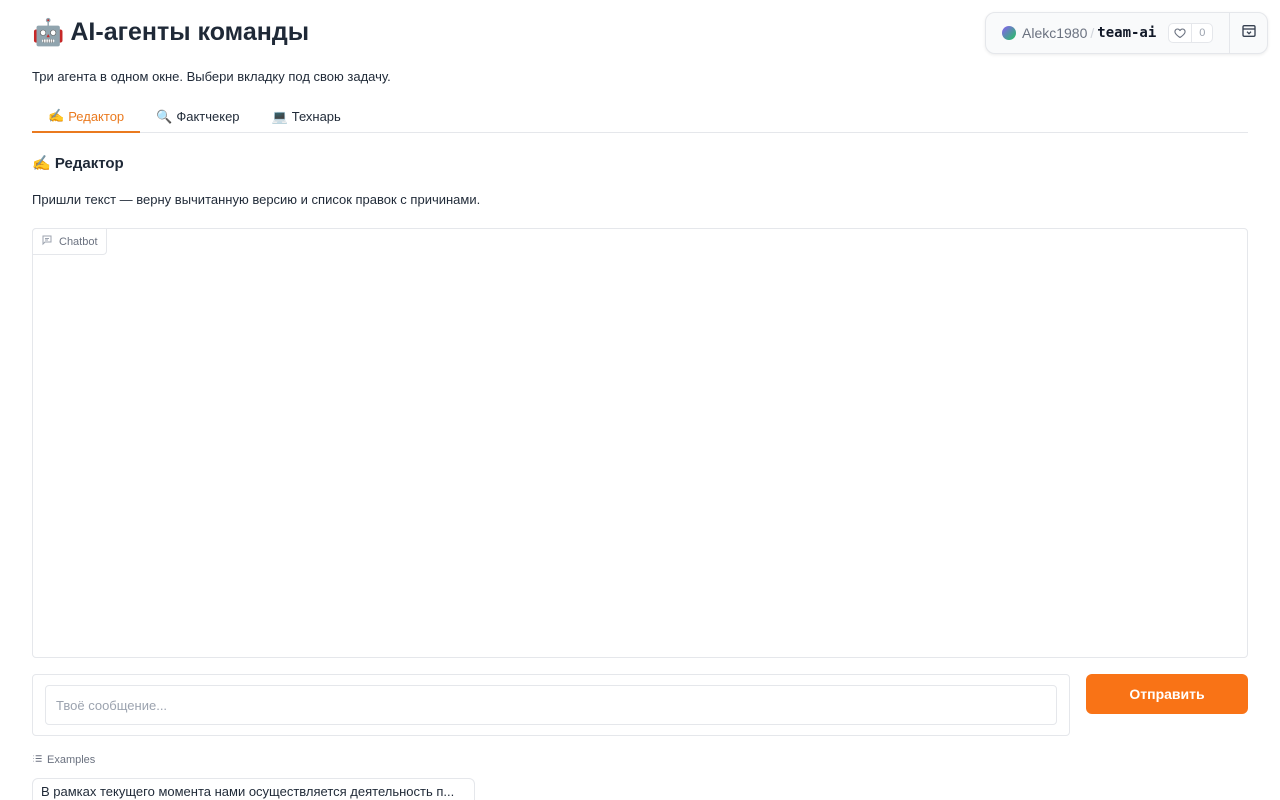  What do you see at coordinates (1180, 33) in the screenshot?
I see `heart-icon` at bounding box center [1180, 33].